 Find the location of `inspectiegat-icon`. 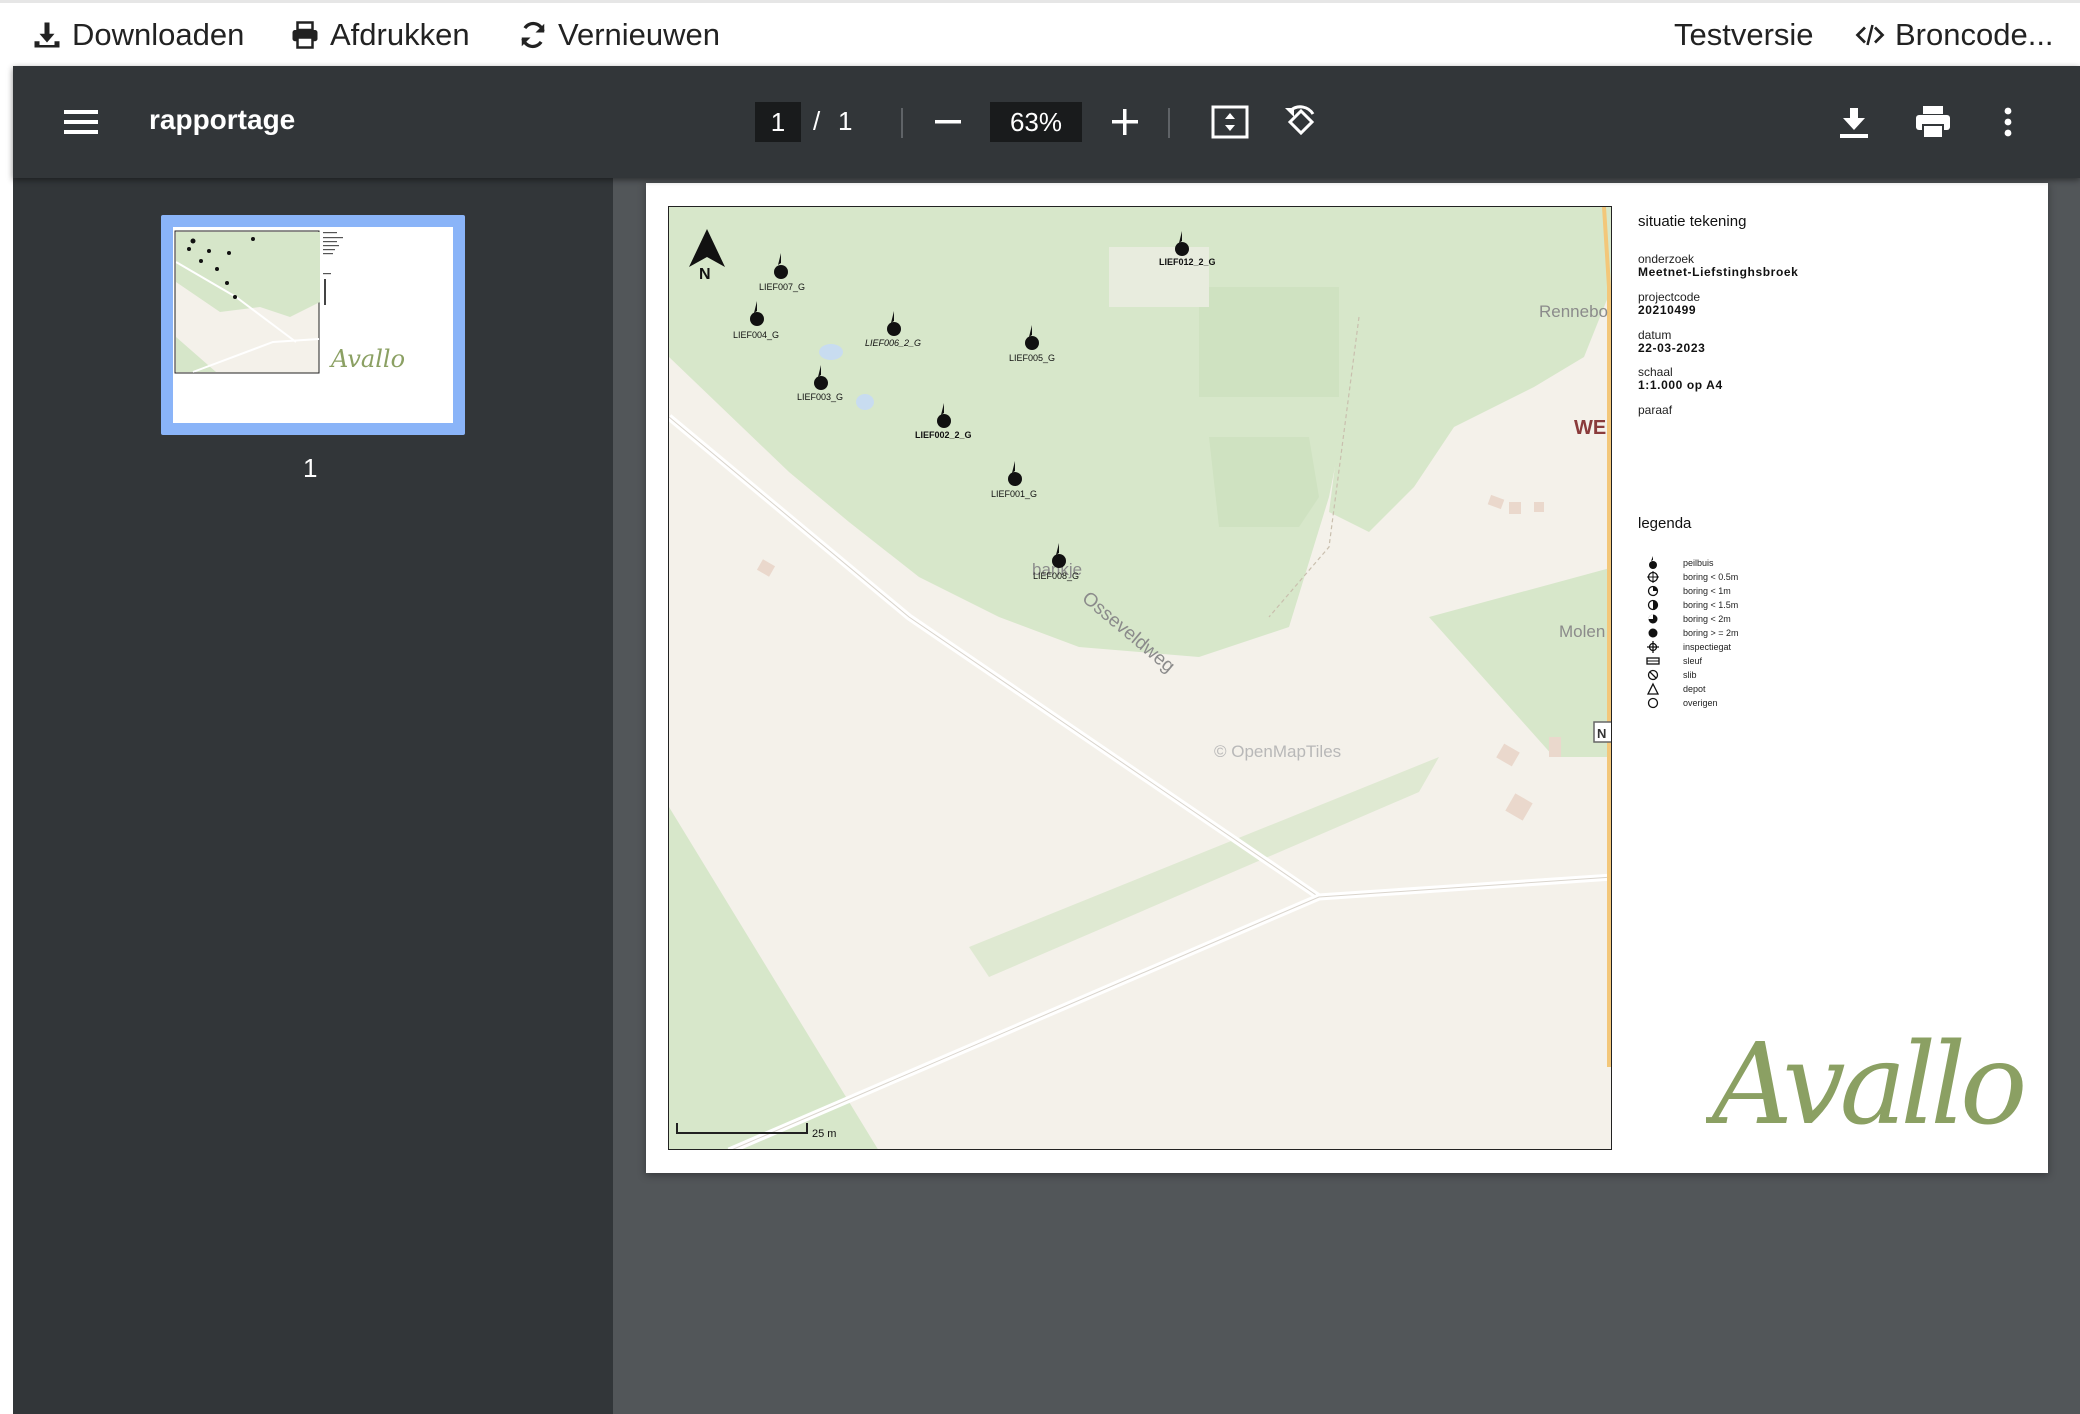

inspectiegat-icon is located at coordinates (1653, 647).